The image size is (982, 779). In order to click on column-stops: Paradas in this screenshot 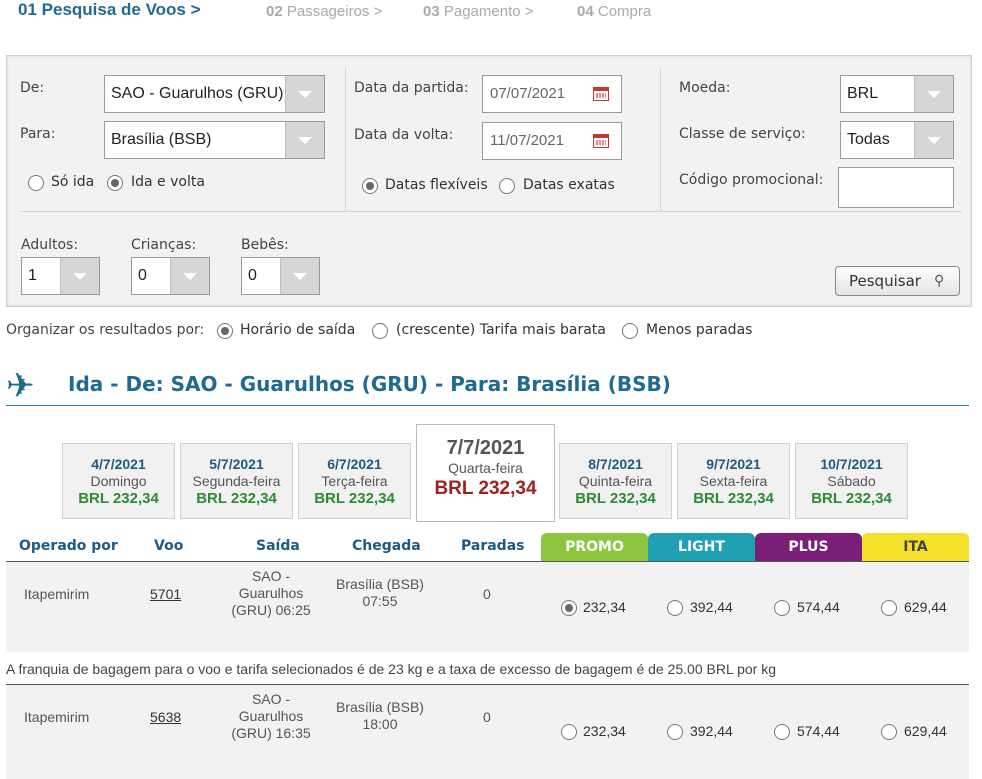, I will do `click(493, 546)`.